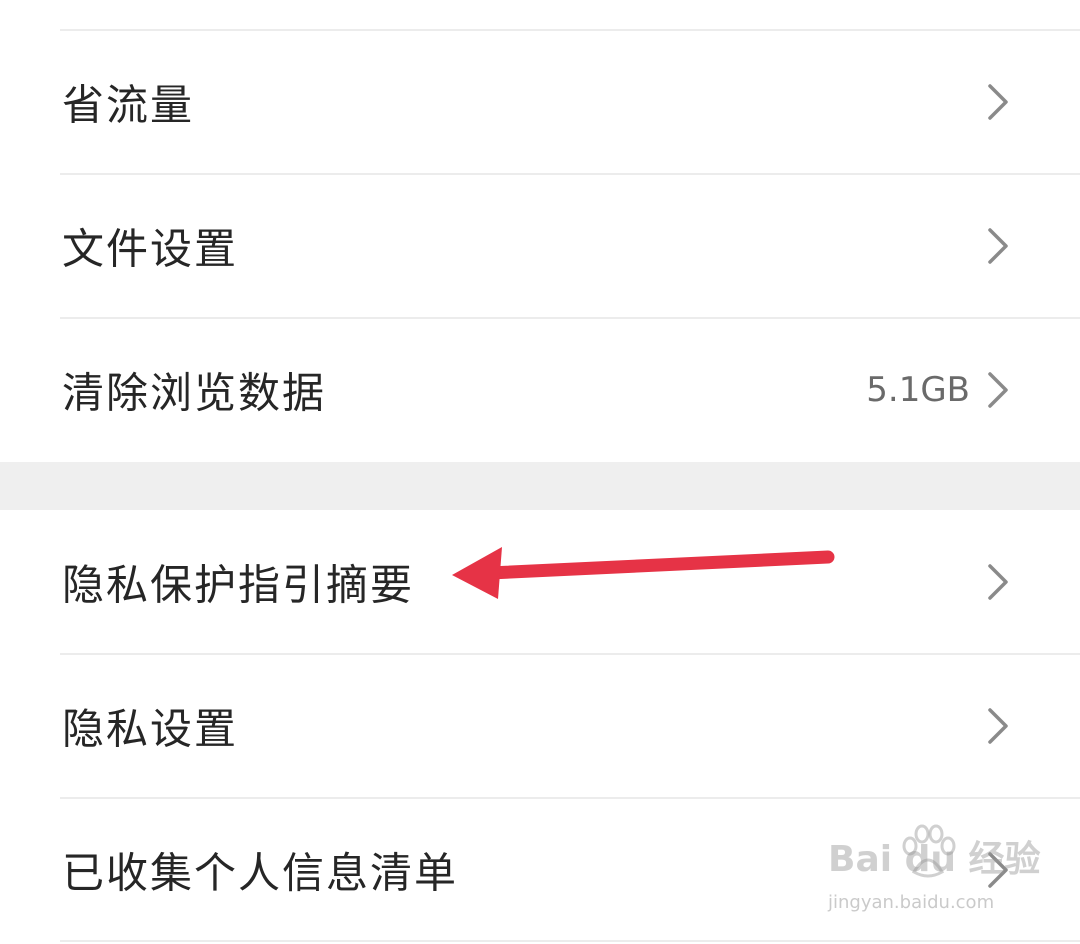 Image resolution: width=1080 pixels, height=944 pixels. What do you see at coordinates (540, 390) in the screenshot?
I see `settings-row-clear-browsing-data: 清除浏览数据 5.1GB` at bounding box center [540, 390].